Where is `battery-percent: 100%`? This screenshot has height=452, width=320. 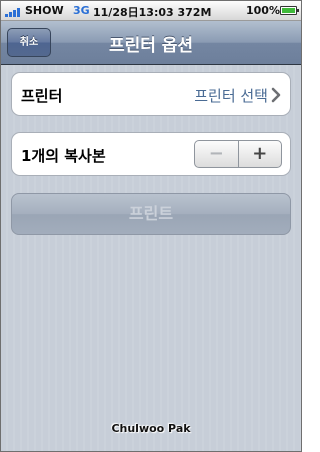 battery-percent: 100% is located at coordinates (263, 10).